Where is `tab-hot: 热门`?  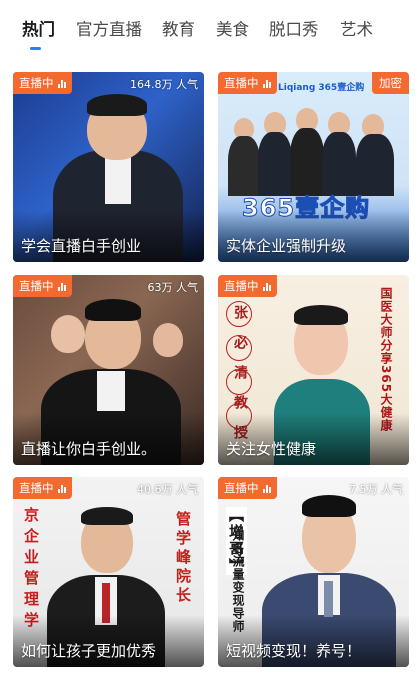
tab-hot: 热门 is located at coordinates (38, 28).